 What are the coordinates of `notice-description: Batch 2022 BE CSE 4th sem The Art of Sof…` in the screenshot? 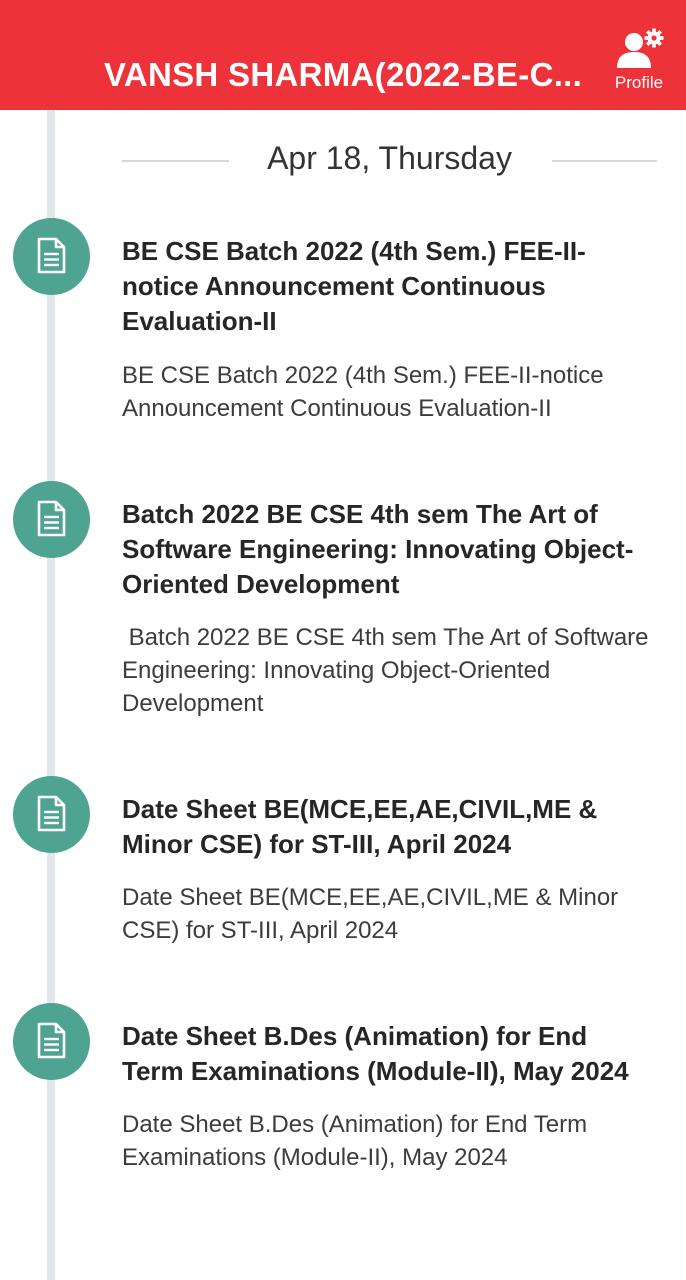 It's located at (389, 670).